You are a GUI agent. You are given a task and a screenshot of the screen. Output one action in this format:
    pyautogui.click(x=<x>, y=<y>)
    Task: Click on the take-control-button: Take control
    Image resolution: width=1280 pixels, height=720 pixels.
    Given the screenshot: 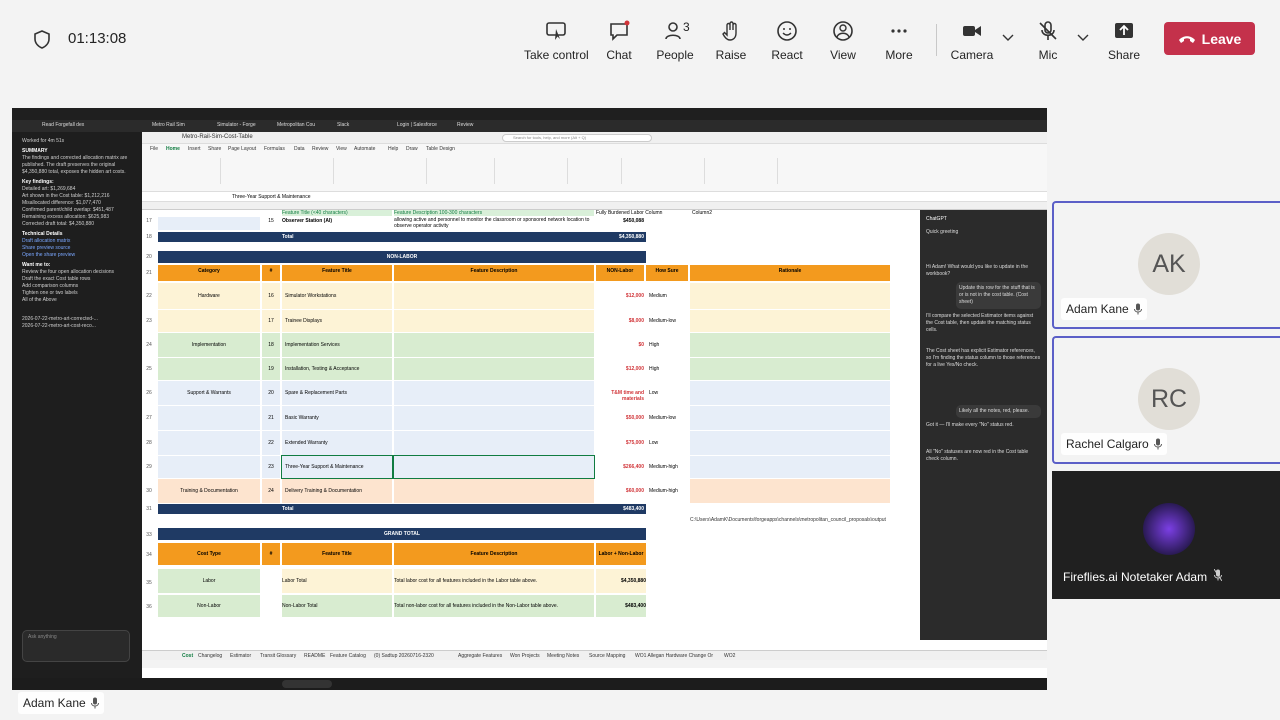 What is the action you would take?
    pyautogui.click(x=556, y=42)
    